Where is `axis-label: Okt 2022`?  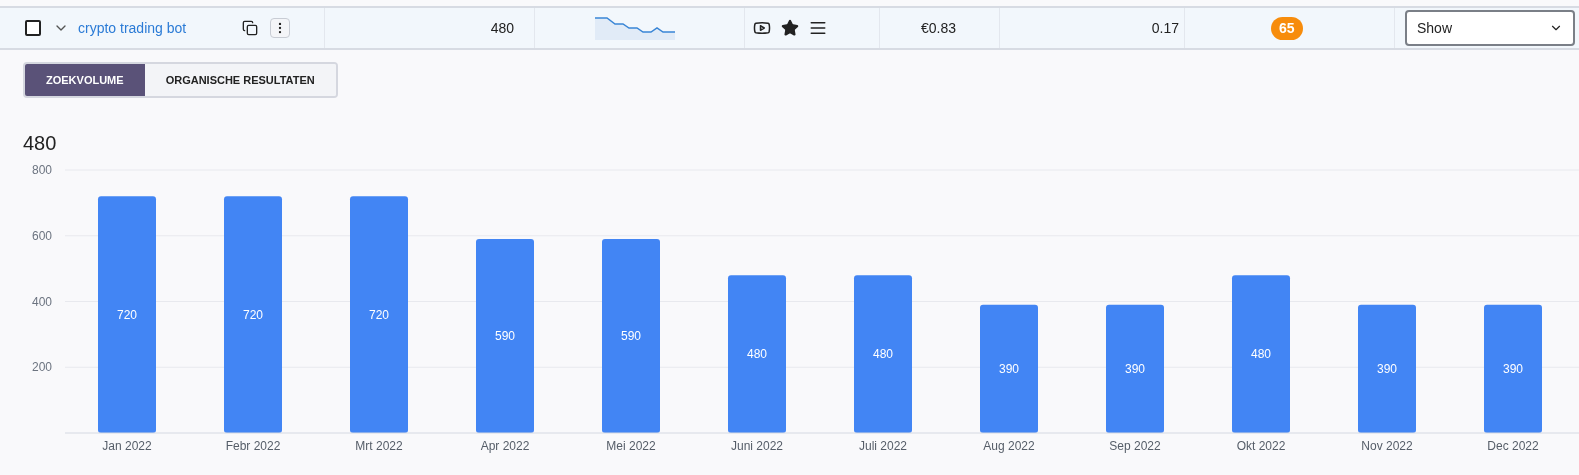 axis-label: Okt 2022 is located at coordinates (1261, 446).